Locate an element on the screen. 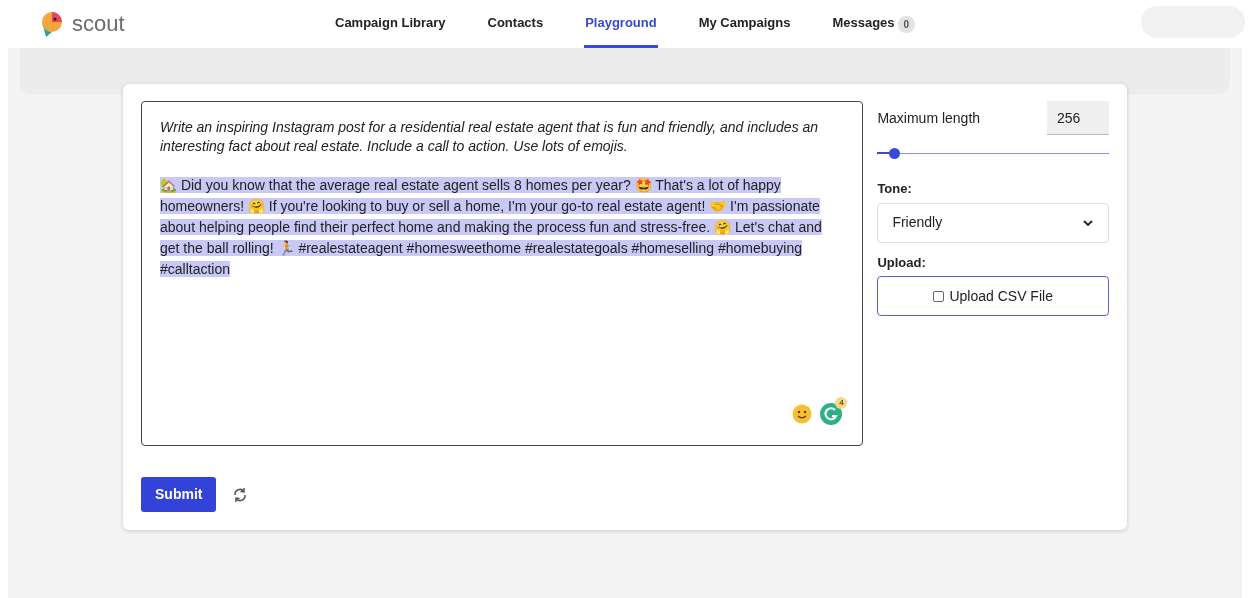 The height and width of the screenshot is (598, 1250). refresh-icon is located at coordinates (240, 494).